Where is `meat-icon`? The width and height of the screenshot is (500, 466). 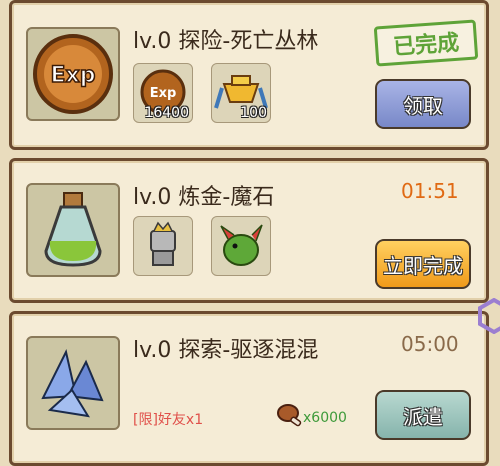
meat-icon is located at coordinates (289, 415).